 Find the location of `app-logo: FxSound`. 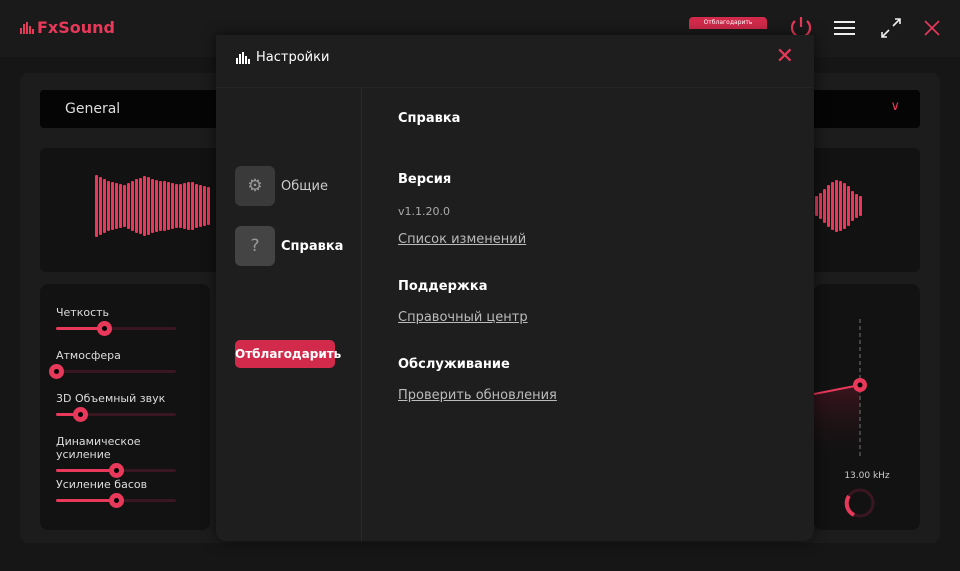

app-logo: FxSound is located at coordinates (67, 27).